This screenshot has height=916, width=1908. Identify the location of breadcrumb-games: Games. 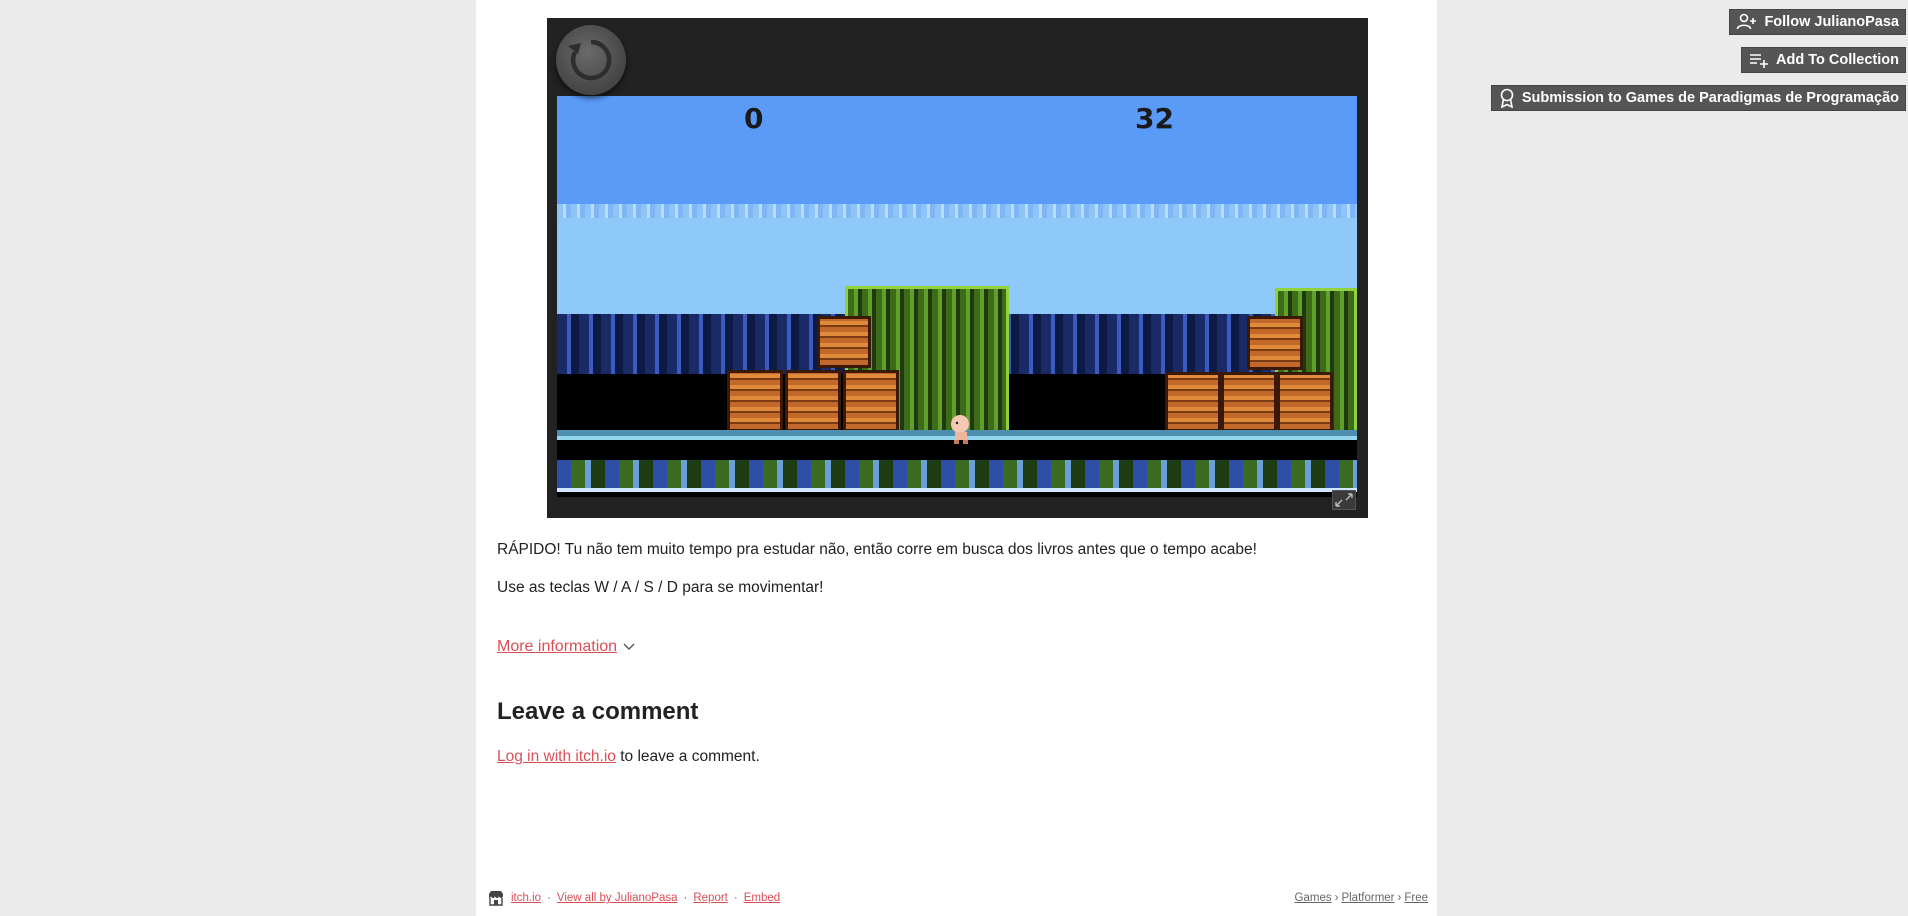
(1313, 898).